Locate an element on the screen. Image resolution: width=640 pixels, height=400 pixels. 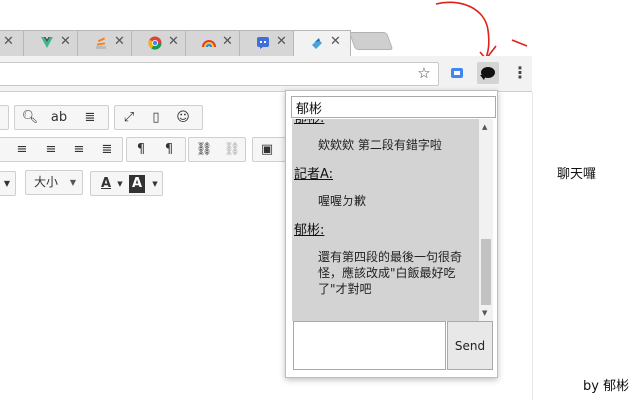
scroll-up-icon: ▲ is located at coordinates (484, 127).